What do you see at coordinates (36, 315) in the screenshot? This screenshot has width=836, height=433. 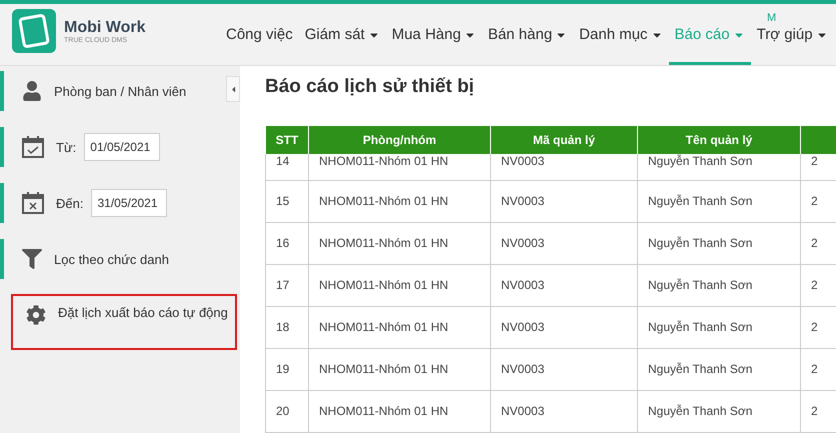 I see `settings-icon` at bounding box center [36, 315].